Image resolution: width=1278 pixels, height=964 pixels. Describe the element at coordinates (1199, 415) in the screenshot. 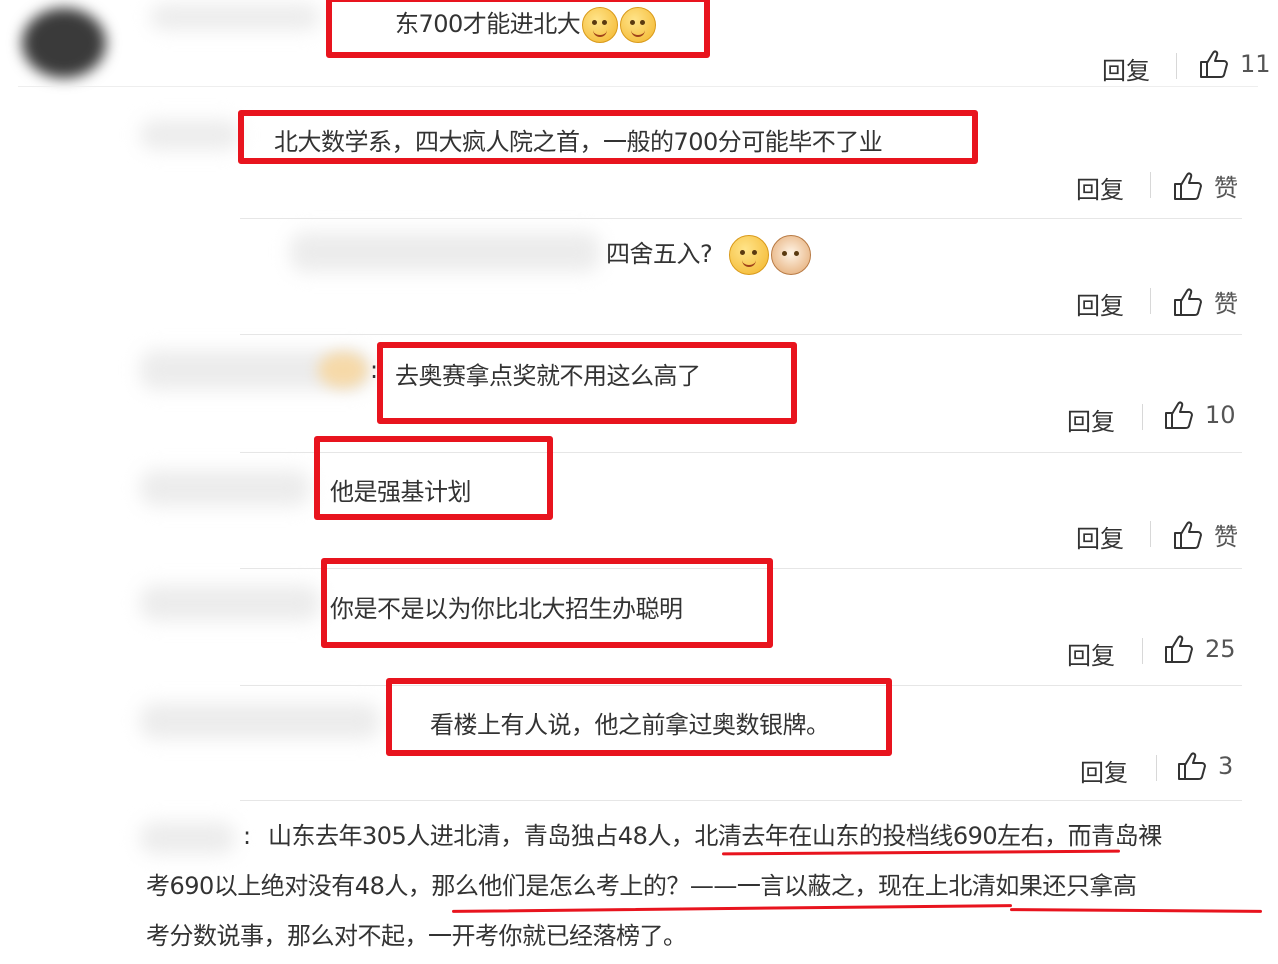

I see `like-button: 10` at that location.